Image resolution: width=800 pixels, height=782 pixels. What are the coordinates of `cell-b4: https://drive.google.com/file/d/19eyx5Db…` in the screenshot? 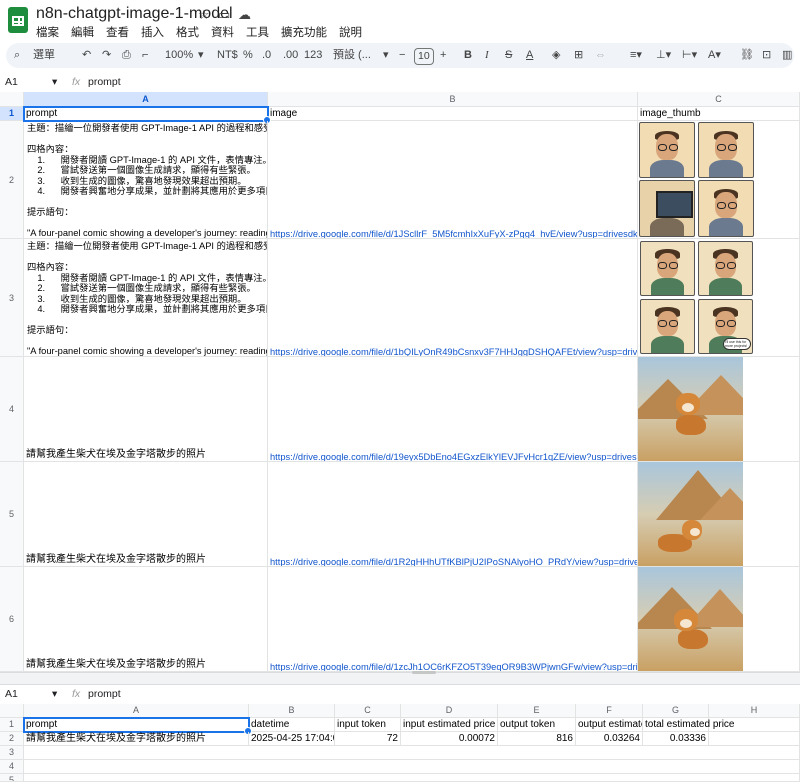 It's located at (453, 409).